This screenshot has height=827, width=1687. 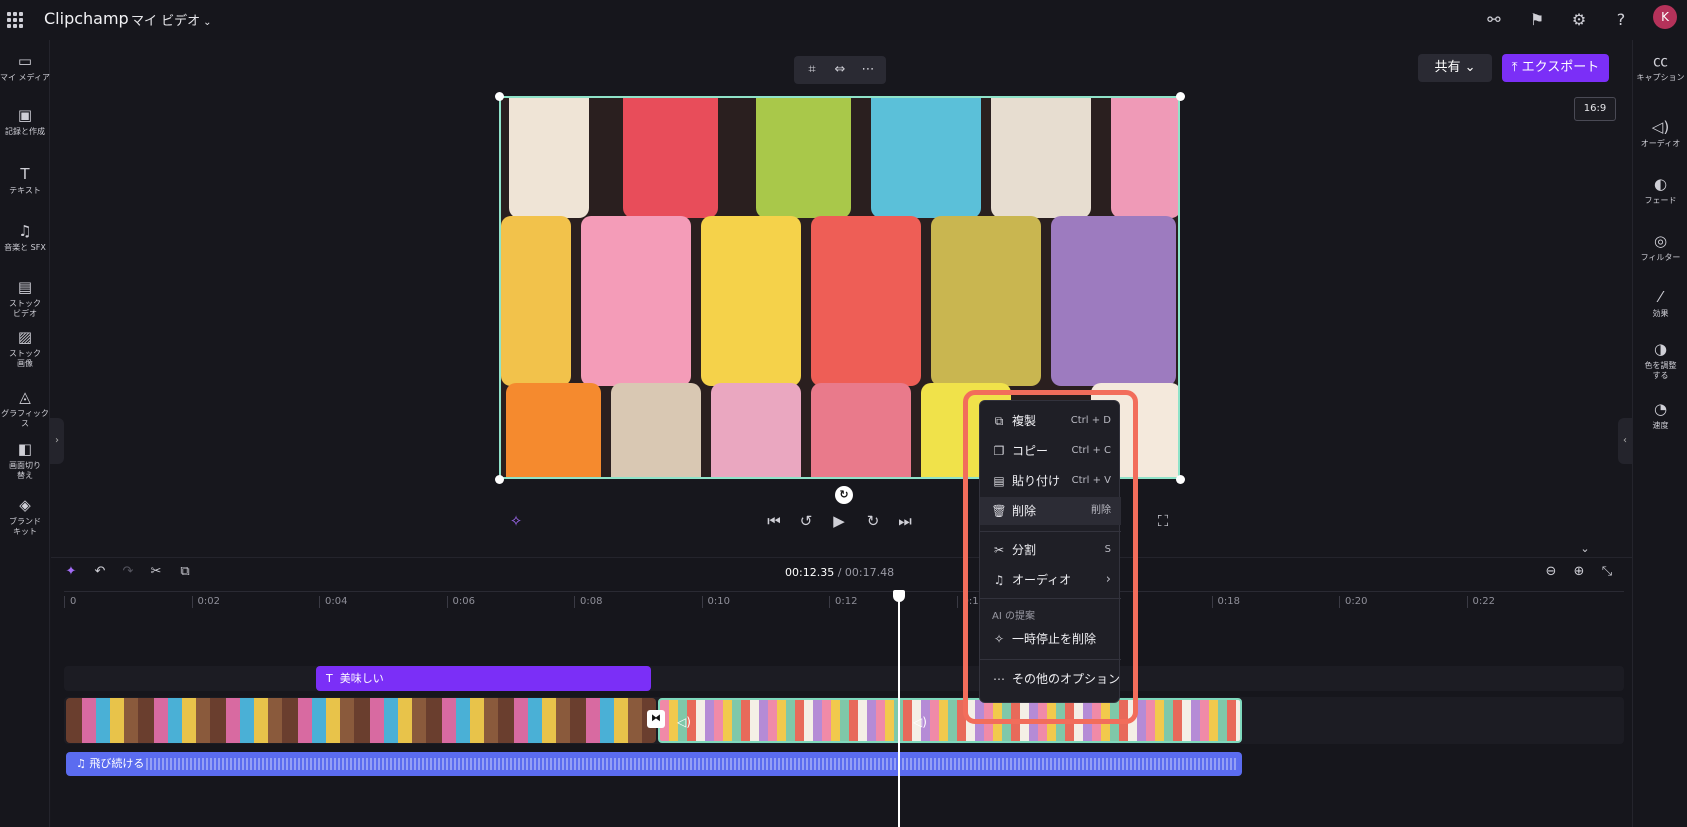 What do you see at coordinates (166, 21) in the screenshot?
I see `project-title: マイ ビデオ` at bounding box center [166, 21].